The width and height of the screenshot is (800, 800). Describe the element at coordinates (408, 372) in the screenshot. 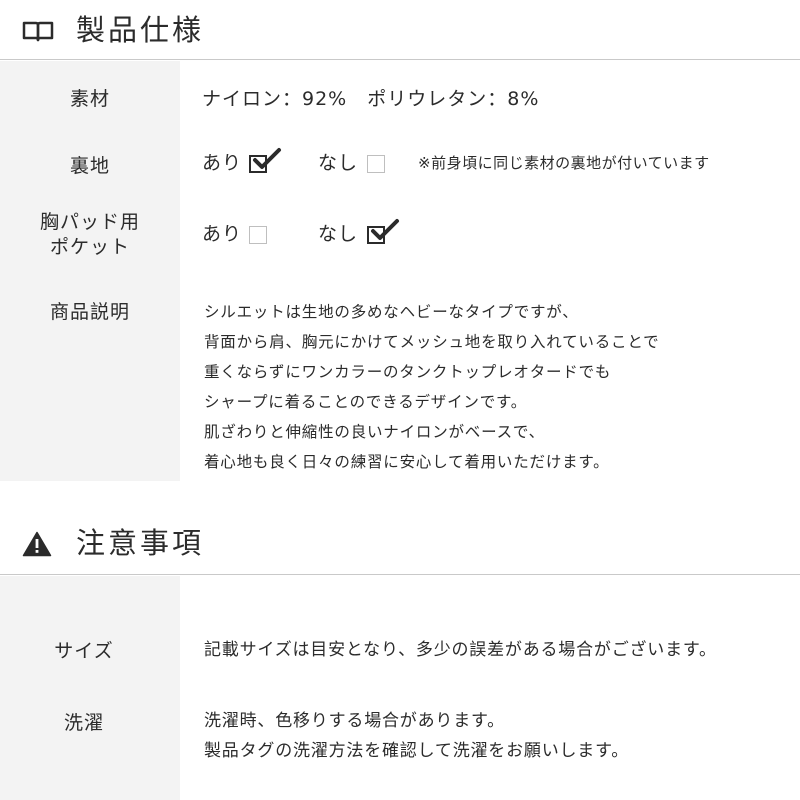

I see `description-line: 重くならずにワンカラーのタンクトップレオタードでも` at that location.